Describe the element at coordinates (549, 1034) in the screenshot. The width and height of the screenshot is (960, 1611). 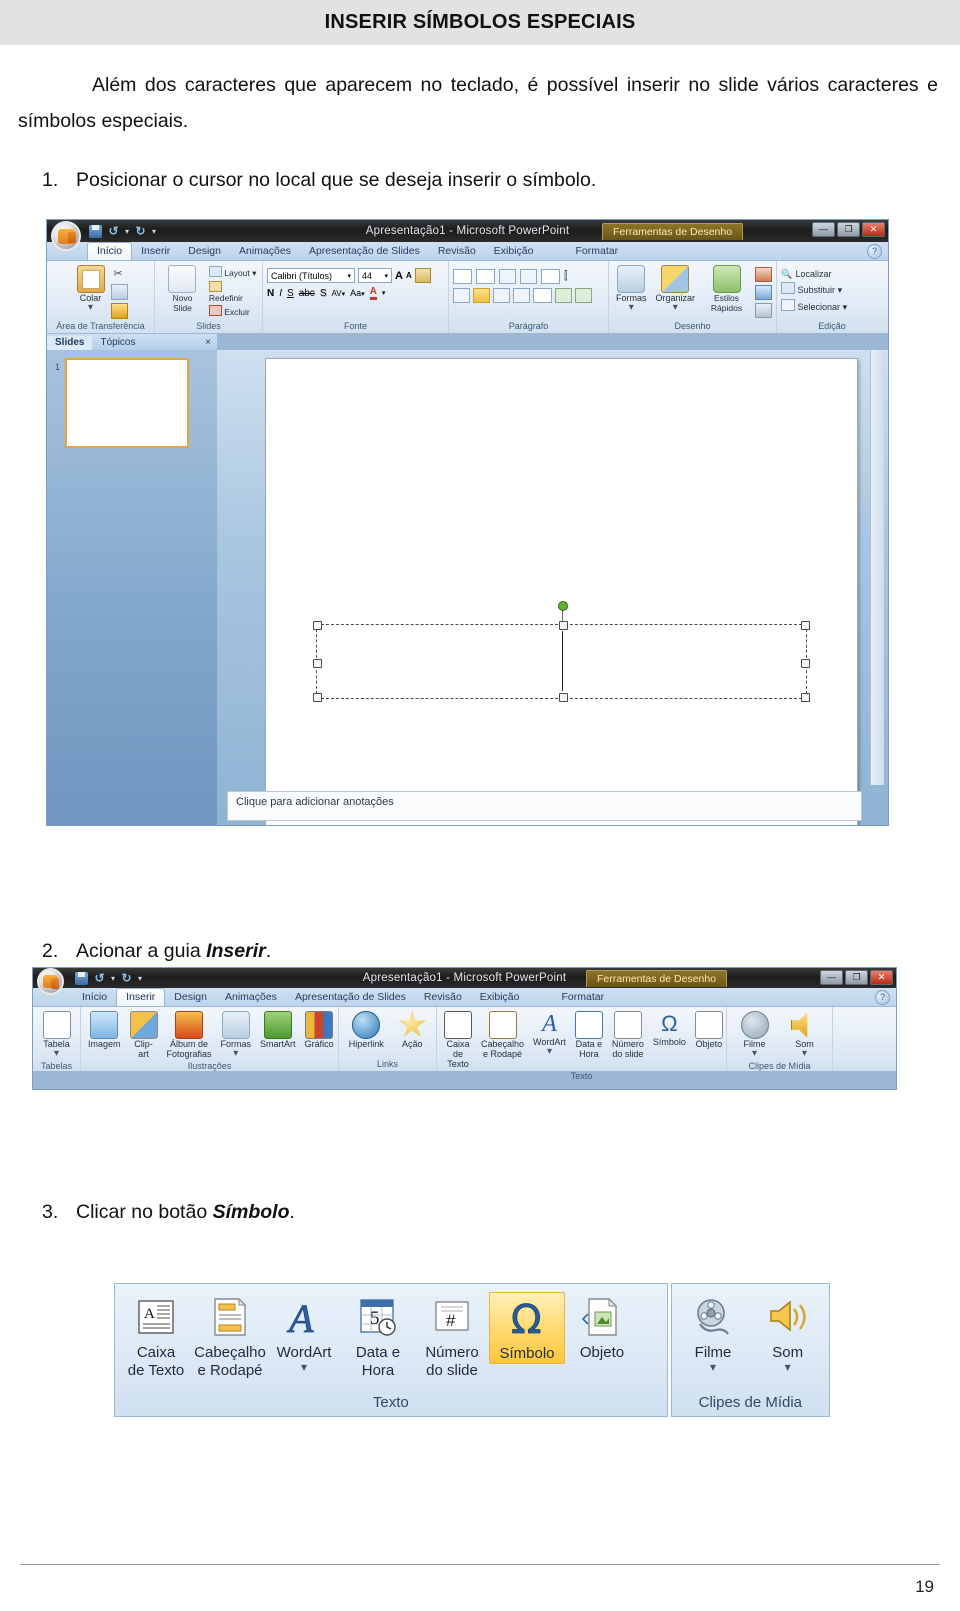
I see `wordart-button: A WordArt ▾` at that location.